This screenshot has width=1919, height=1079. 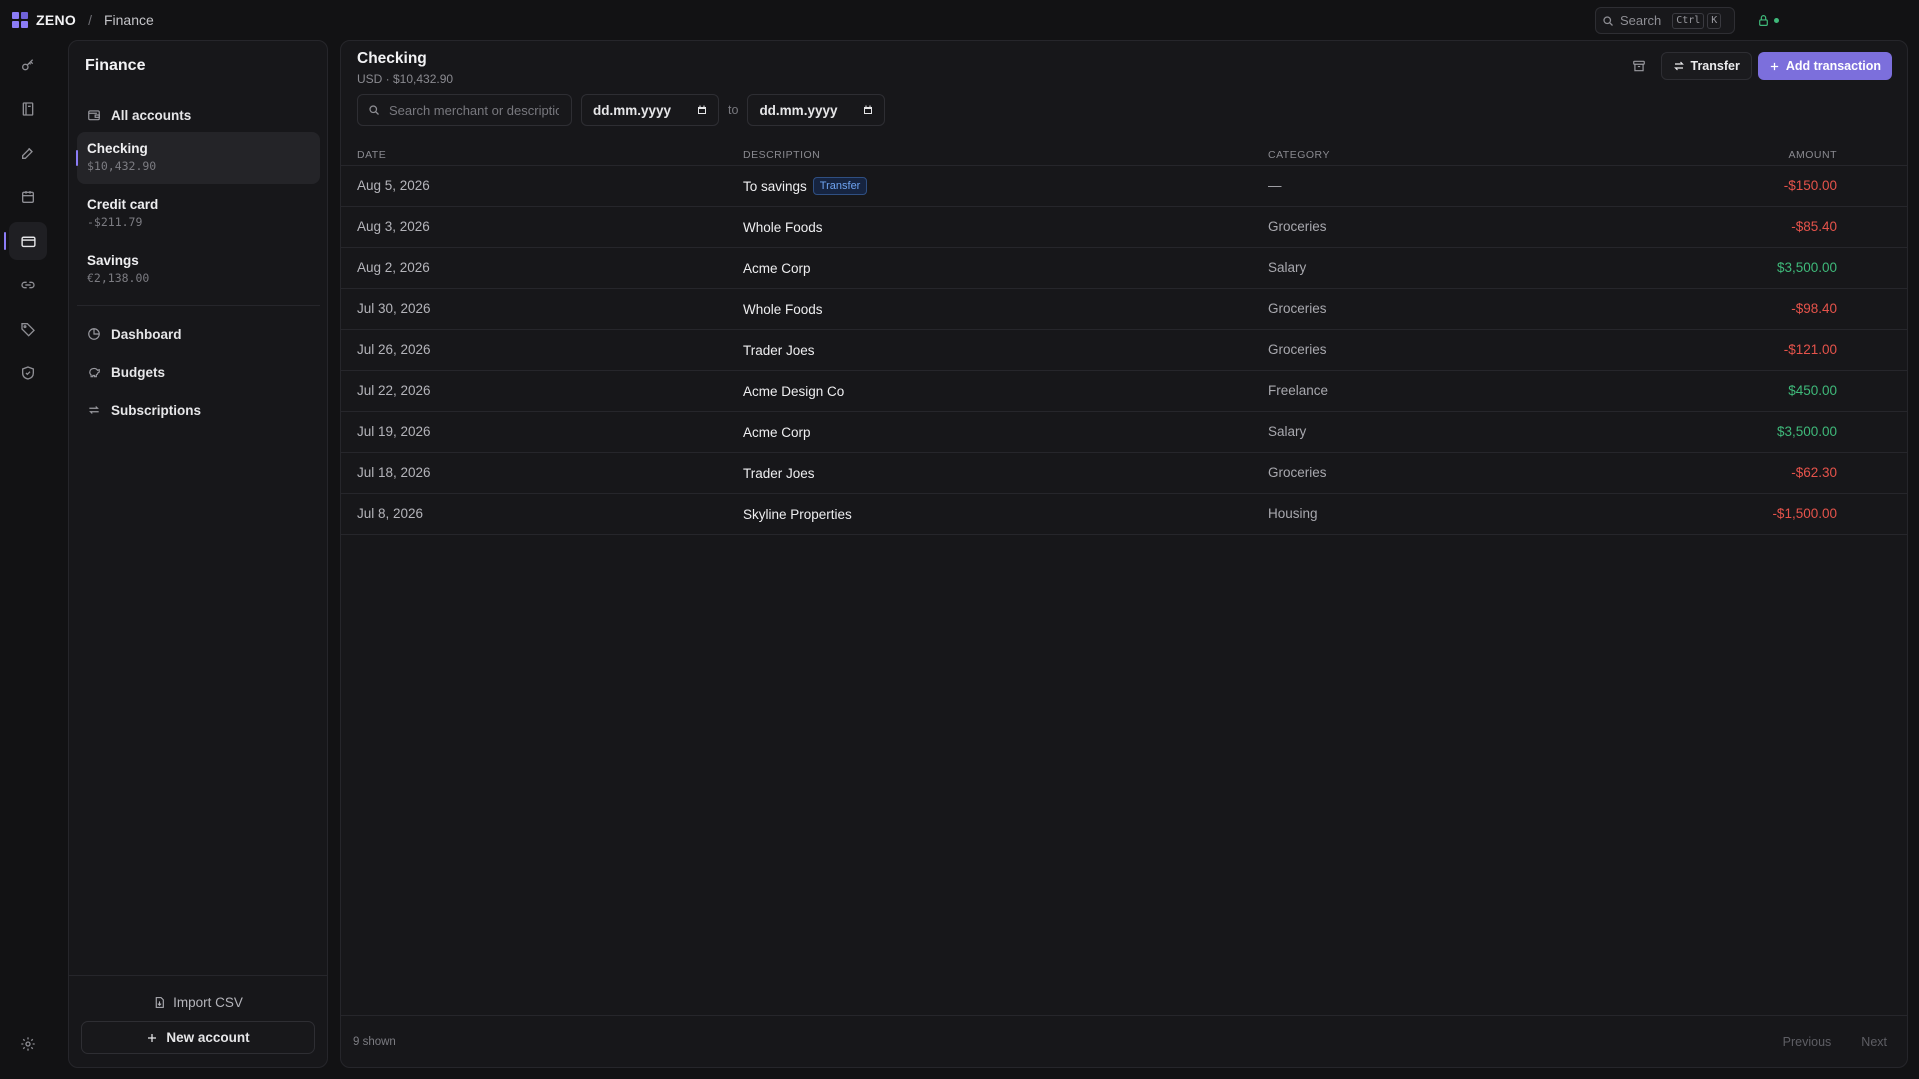 I want to click on account-name: Checking, so click(x=117, y=148).